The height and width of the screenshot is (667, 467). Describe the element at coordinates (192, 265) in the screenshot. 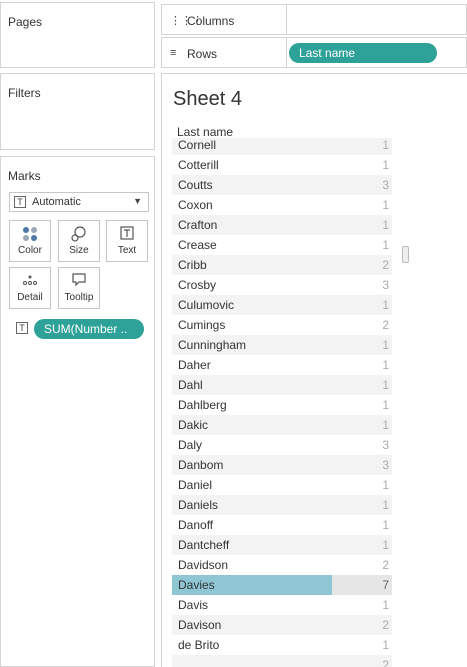

I see `row-name: Cribb` at that location.